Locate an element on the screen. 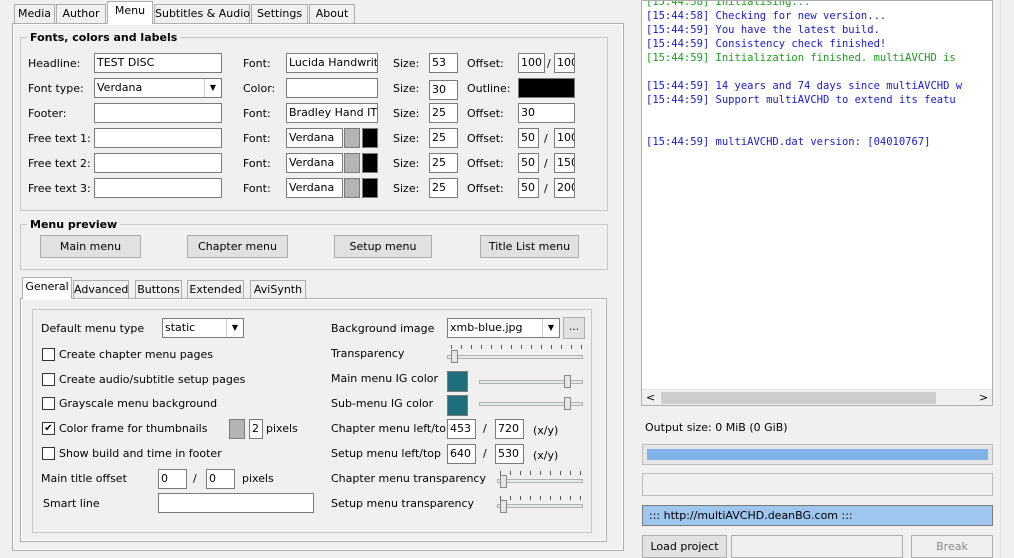 This screenshot has height=558, width=1014. default-menu-type-combo: static ▼ is located at coordinates (203, 328).